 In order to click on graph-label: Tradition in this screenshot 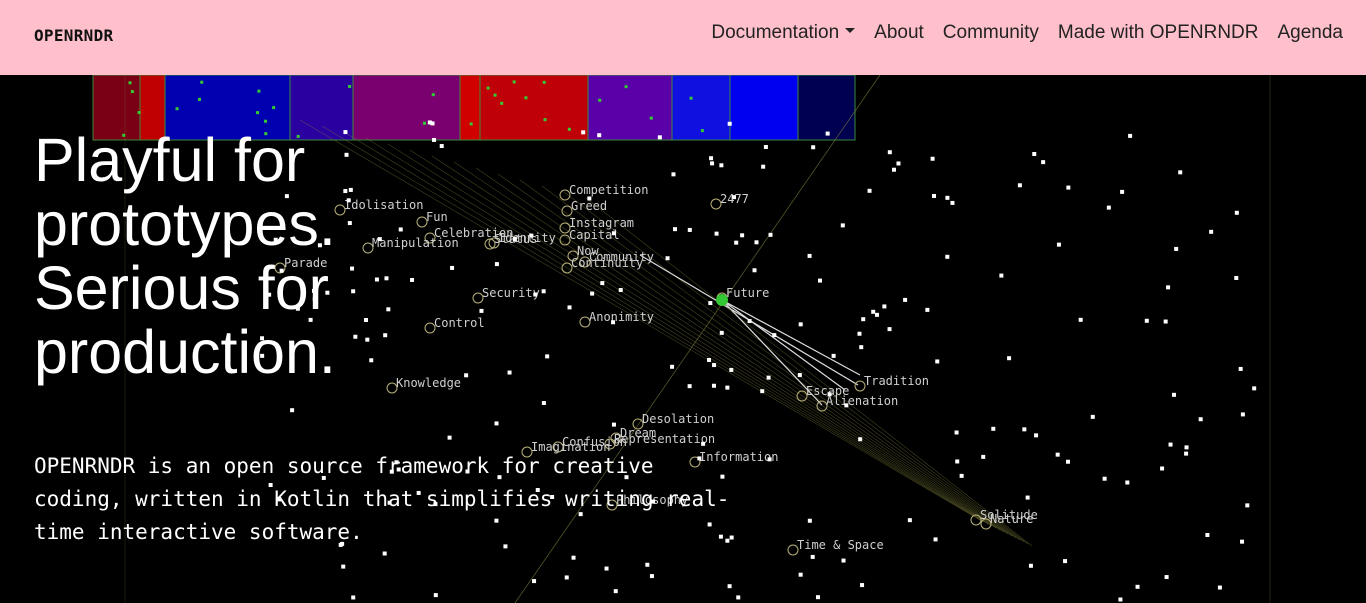, I will do `click(896, 381)`.